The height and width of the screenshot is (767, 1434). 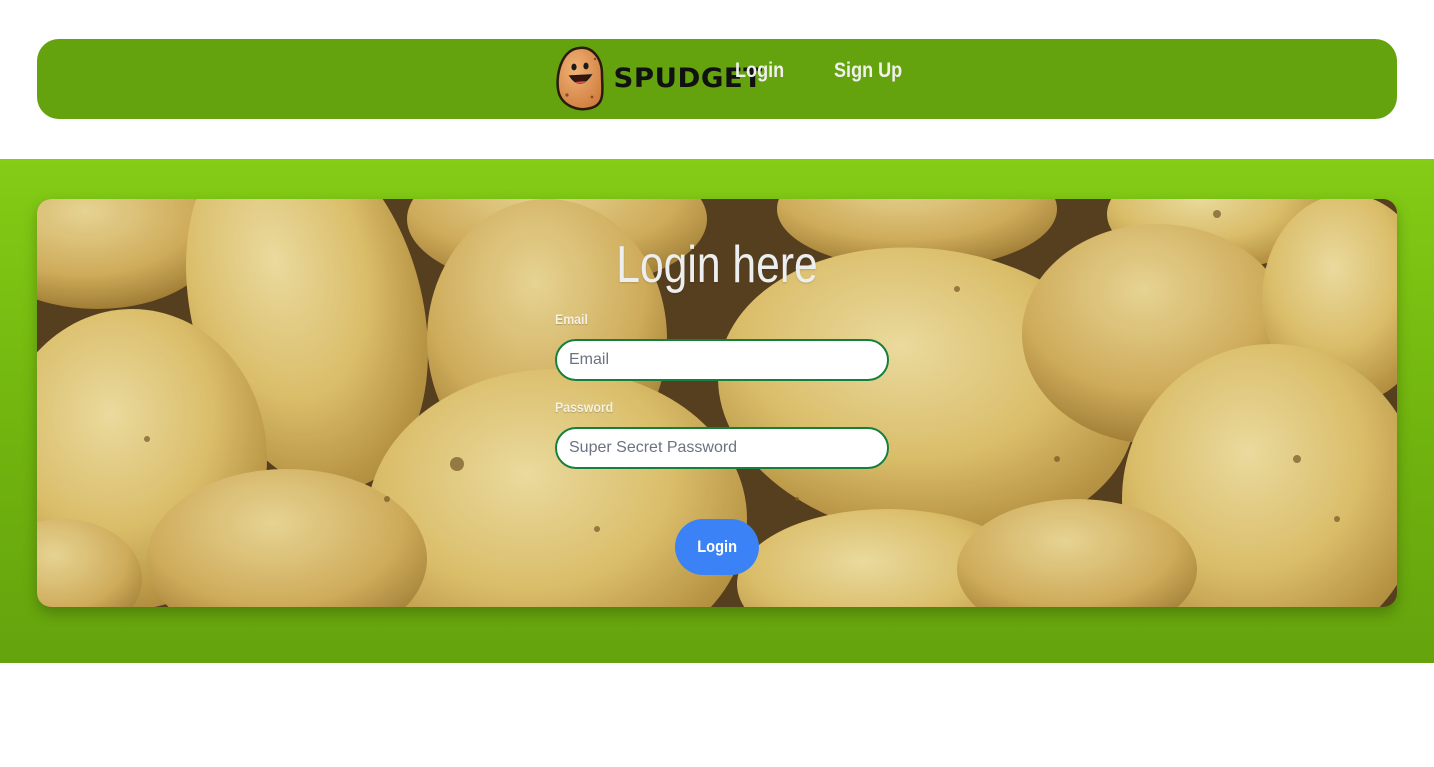 I want to click on login-button-label: Login, so click(x=717, y=546).